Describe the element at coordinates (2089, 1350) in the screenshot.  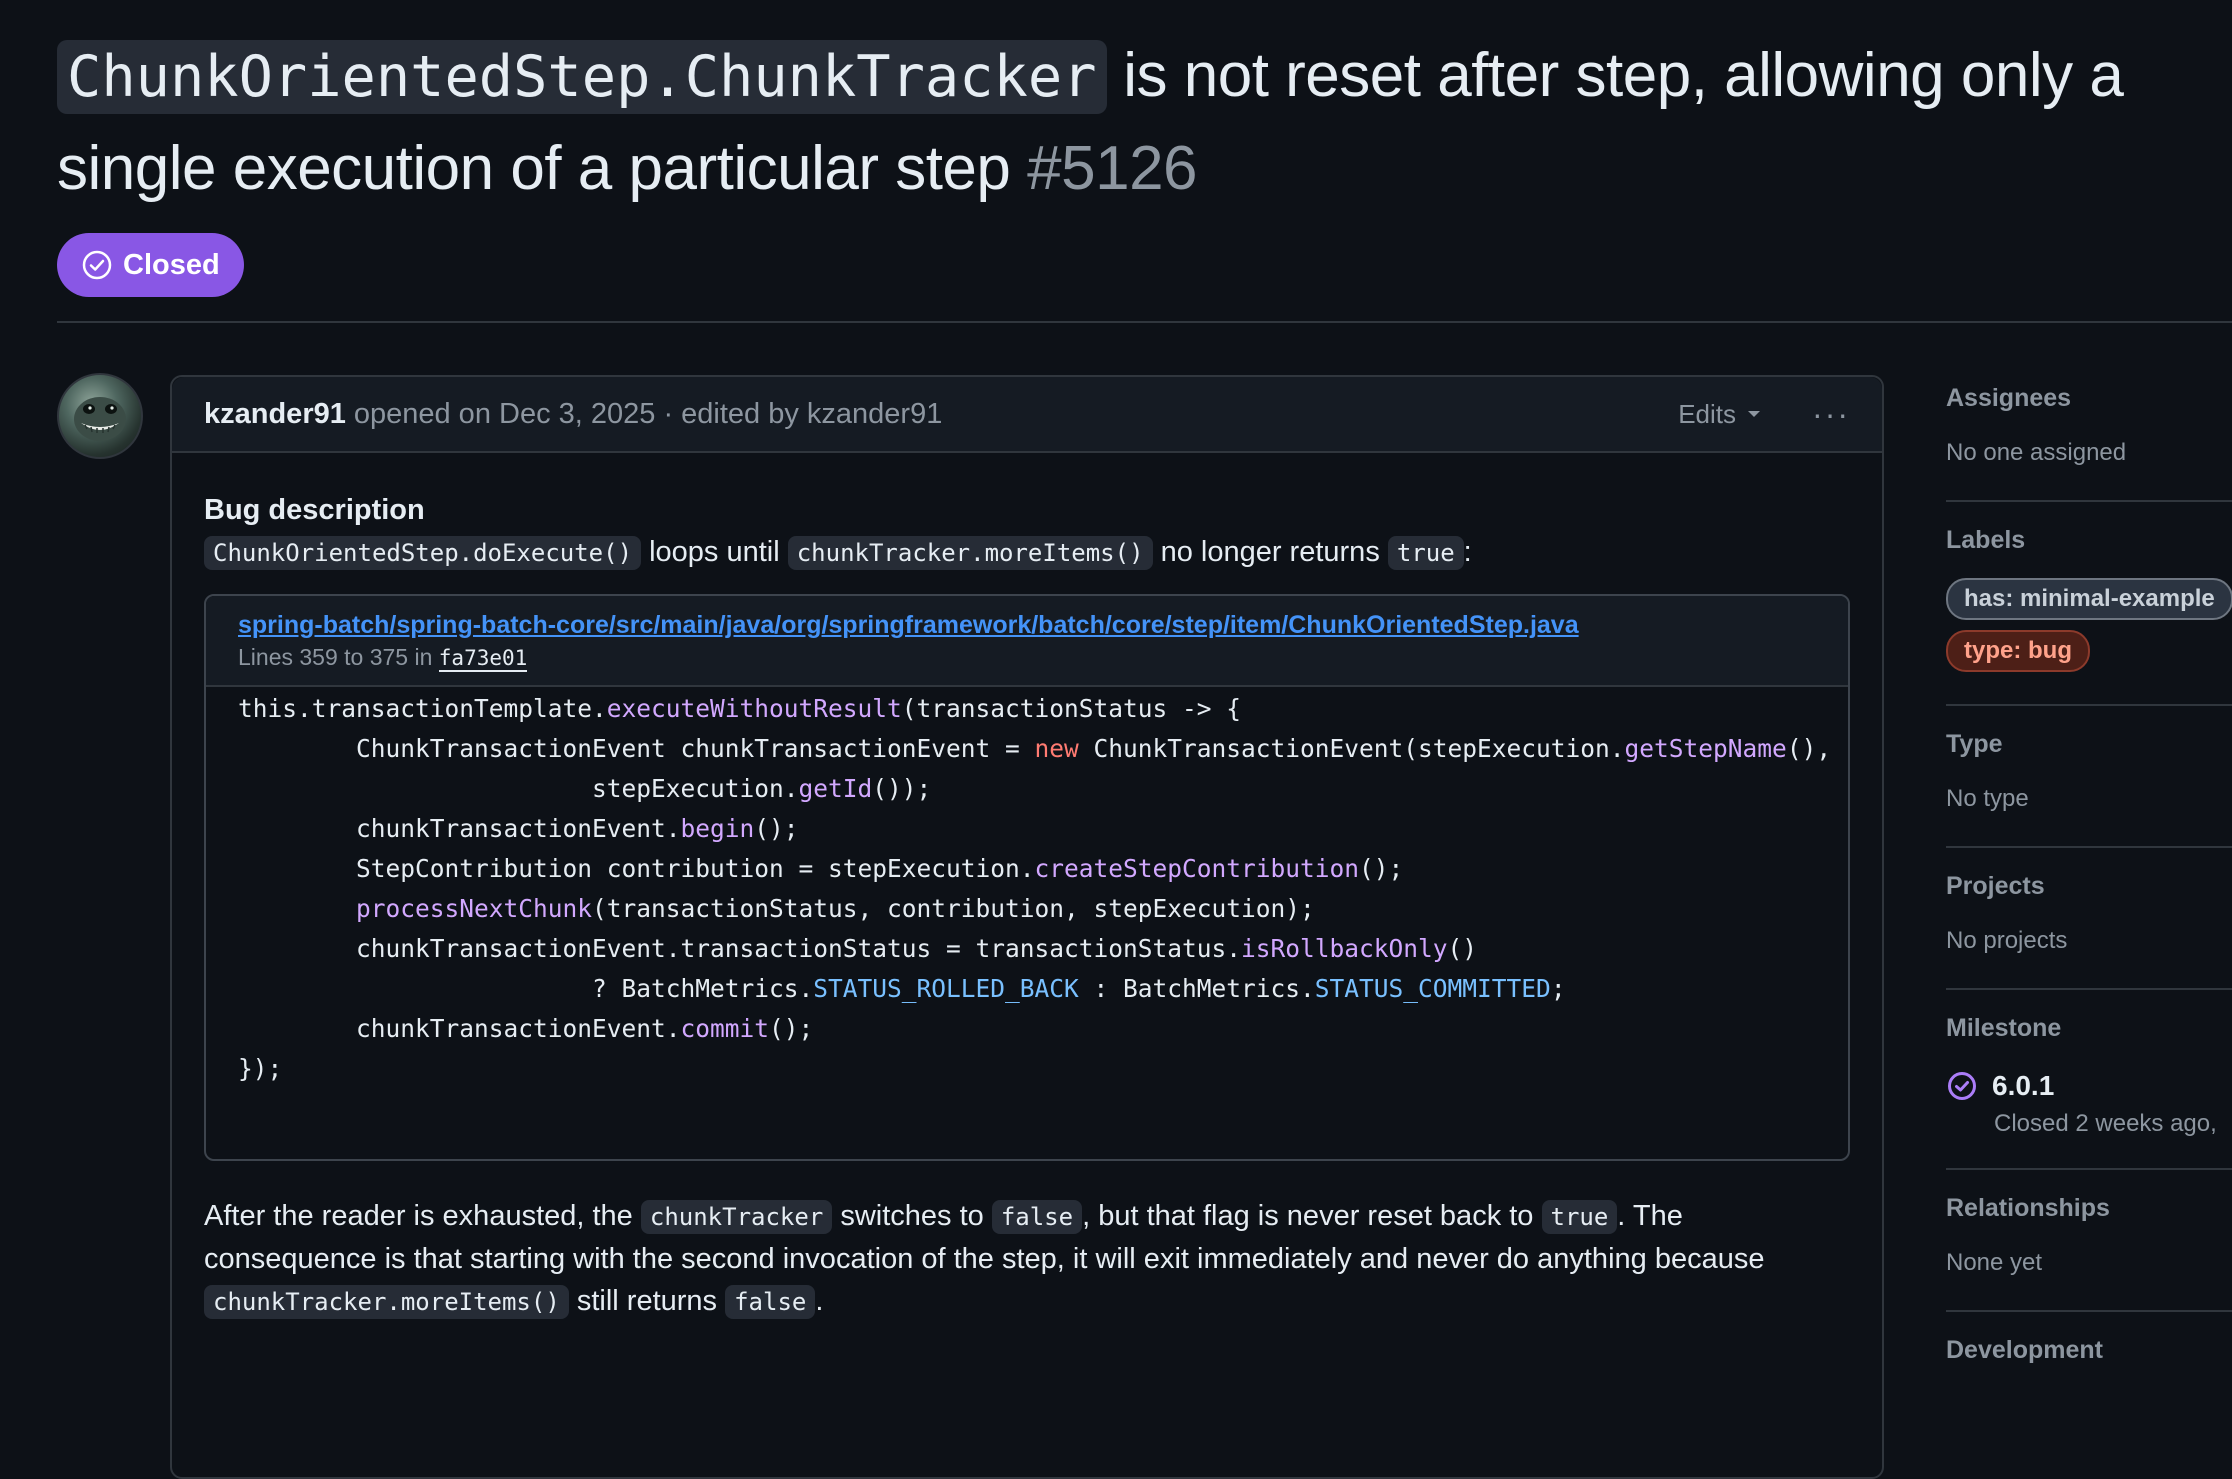
I see `development-heading: Development` at that location.